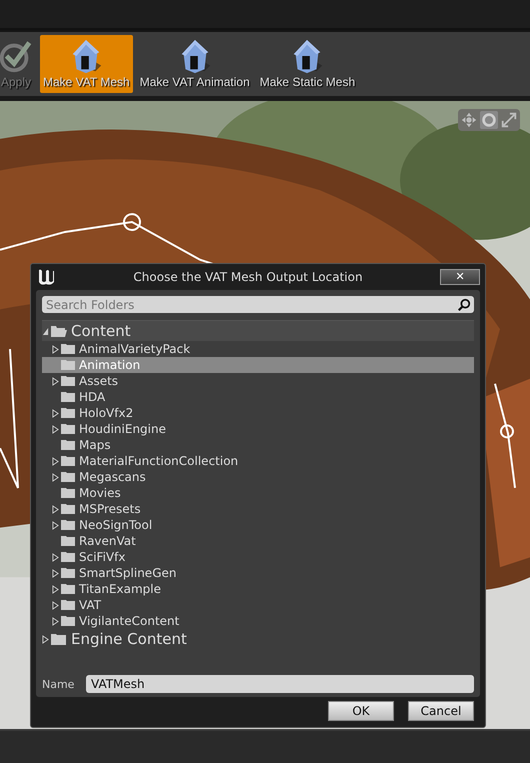  I want to click on name-field: VATMesh, so click(280, 684).